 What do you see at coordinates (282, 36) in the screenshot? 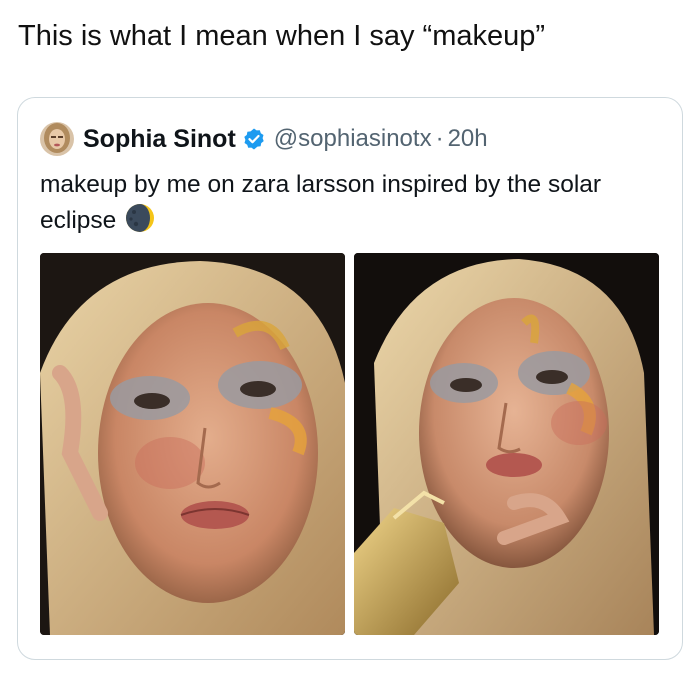
I see `post-caption: This is what I mean when I say “makeup”` at bounding box center [282, 36].